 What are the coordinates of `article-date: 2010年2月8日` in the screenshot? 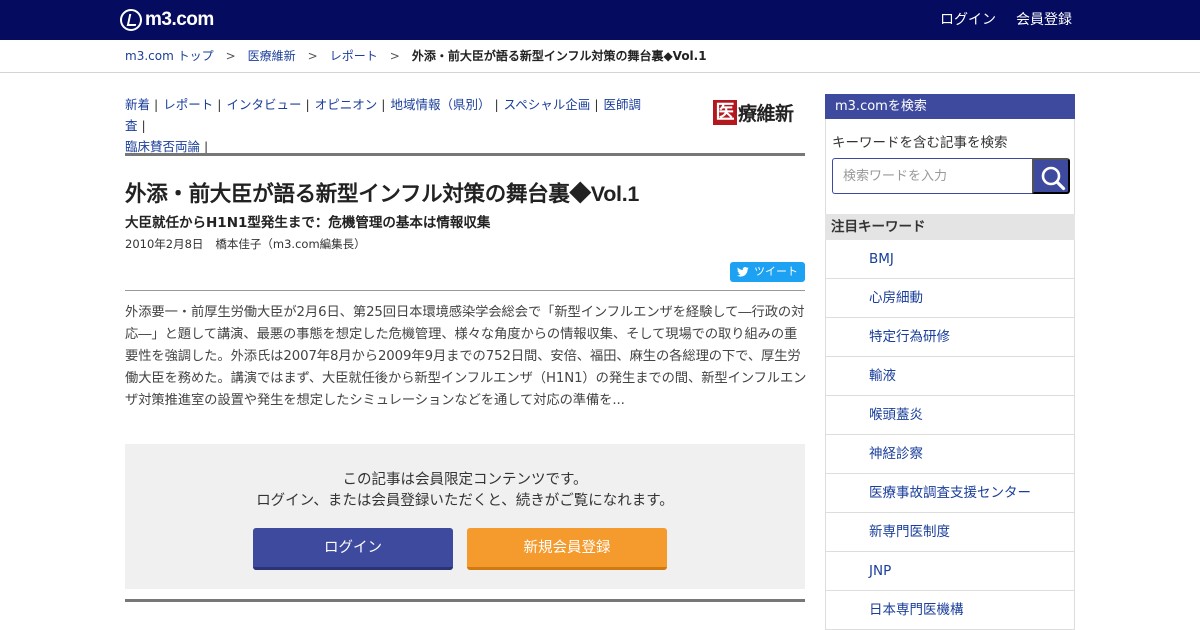 It's located at (164, 244).